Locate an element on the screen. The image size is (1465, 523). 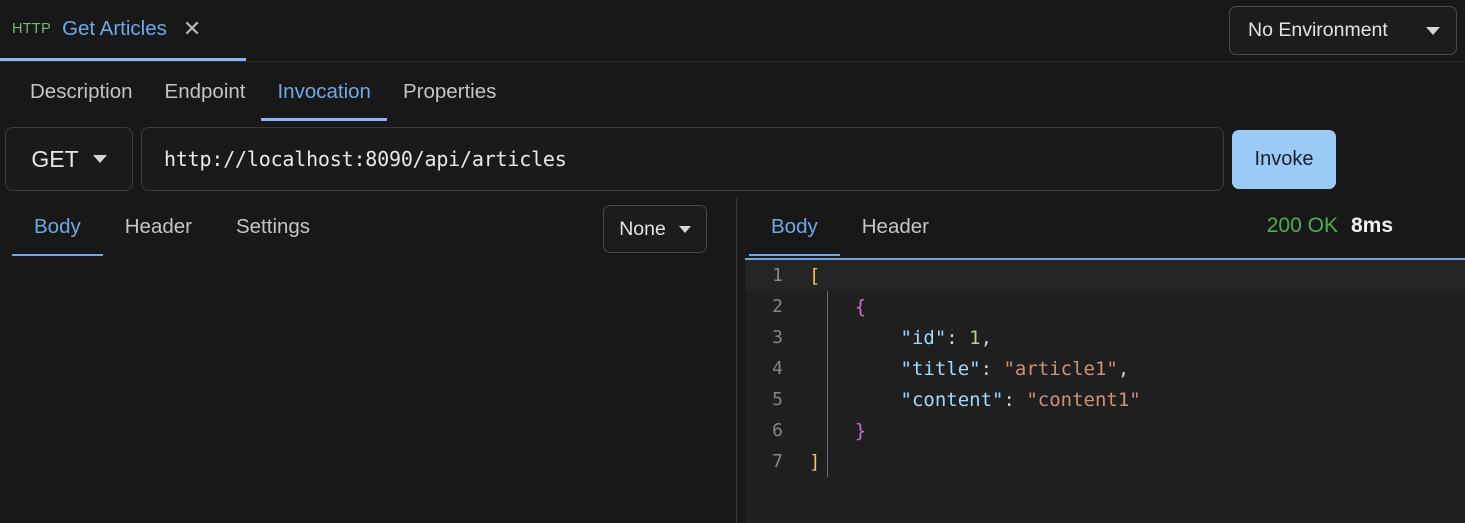
code-line-text: ] is located at coordinates (1130, 462).